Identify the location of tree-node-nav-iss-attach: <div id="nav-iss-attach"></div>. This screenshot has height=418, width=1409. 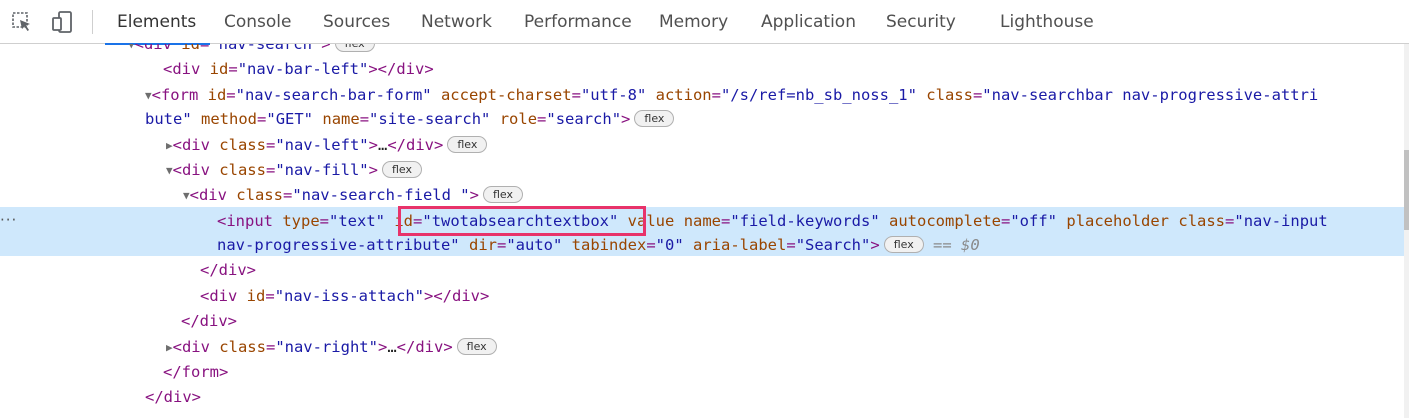
(344, 296).